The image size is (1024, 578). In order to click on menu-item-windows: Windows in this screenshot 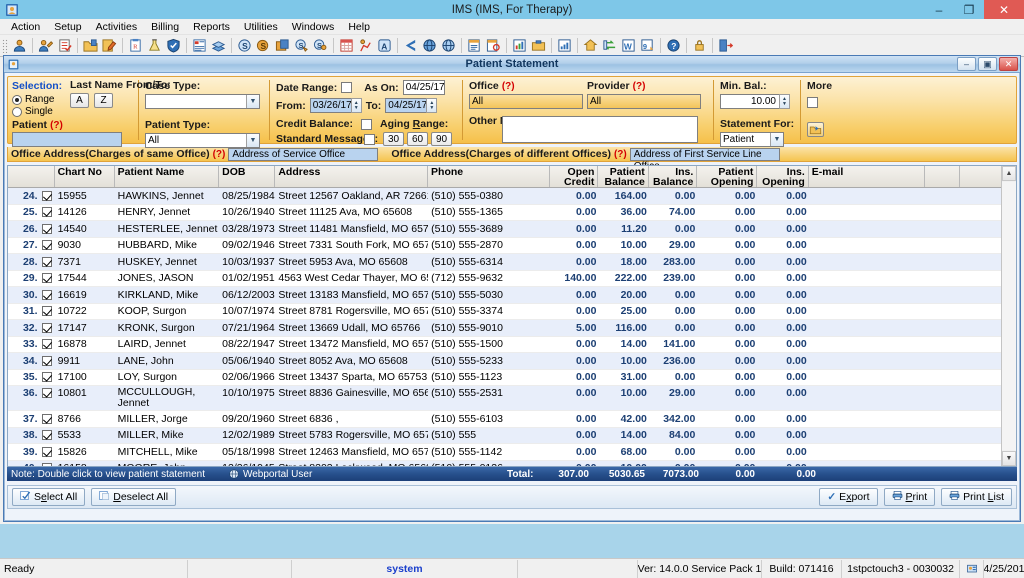, I will do `click(313, 27)`.